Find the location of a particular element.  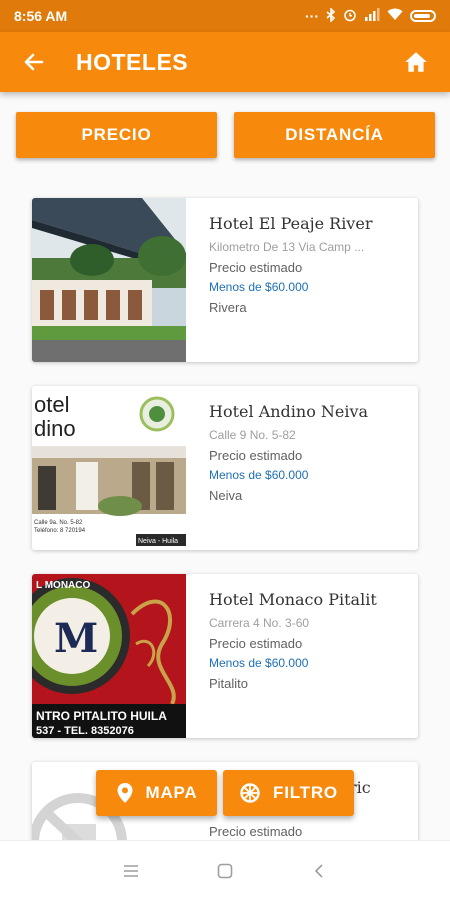

square-icon is located at coordinates (225, 870).